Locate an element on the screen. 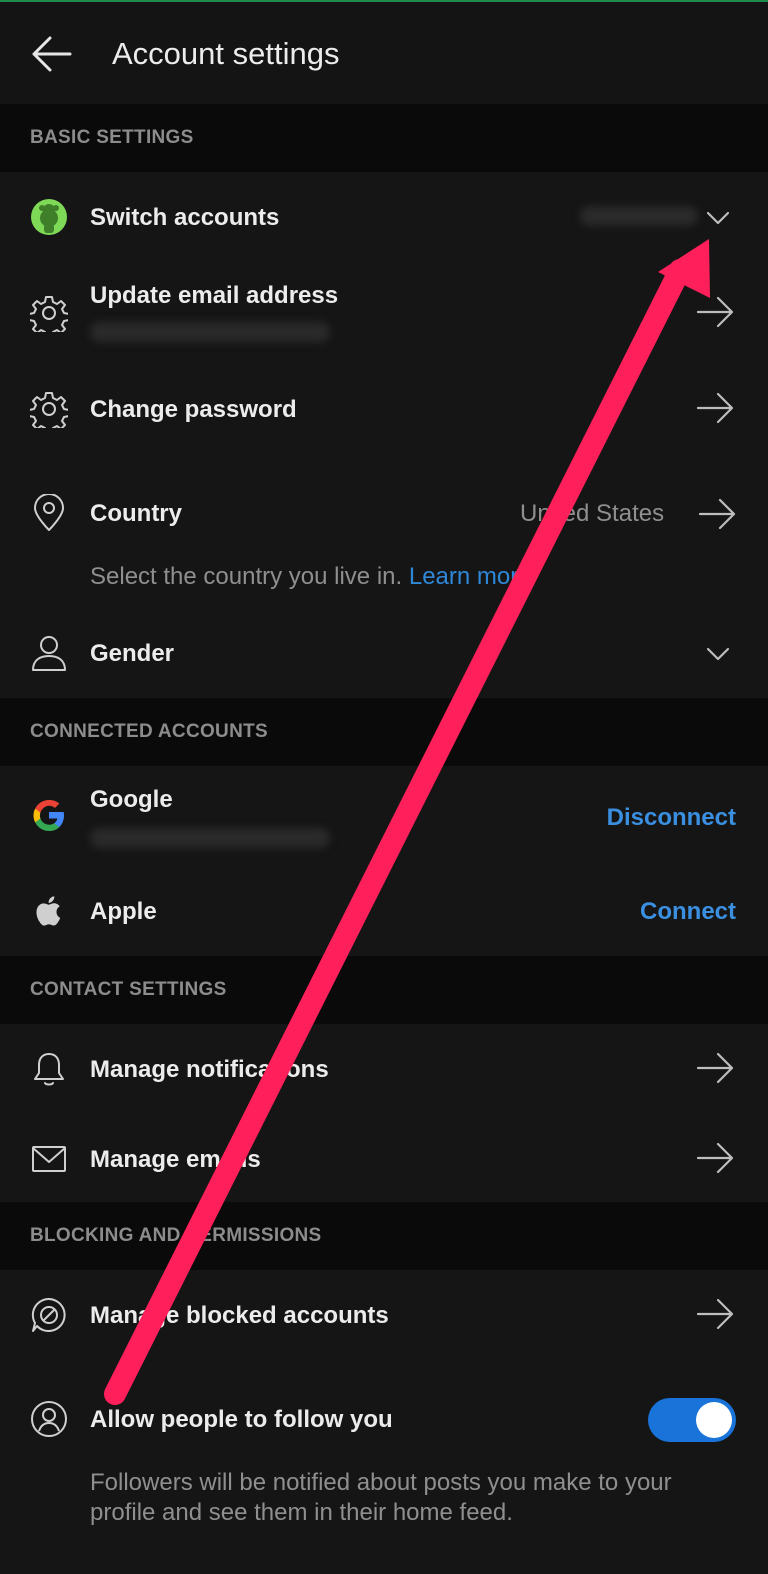 This screenshot has height=1574, width=768. back-button is located at coordinates (51, 54).